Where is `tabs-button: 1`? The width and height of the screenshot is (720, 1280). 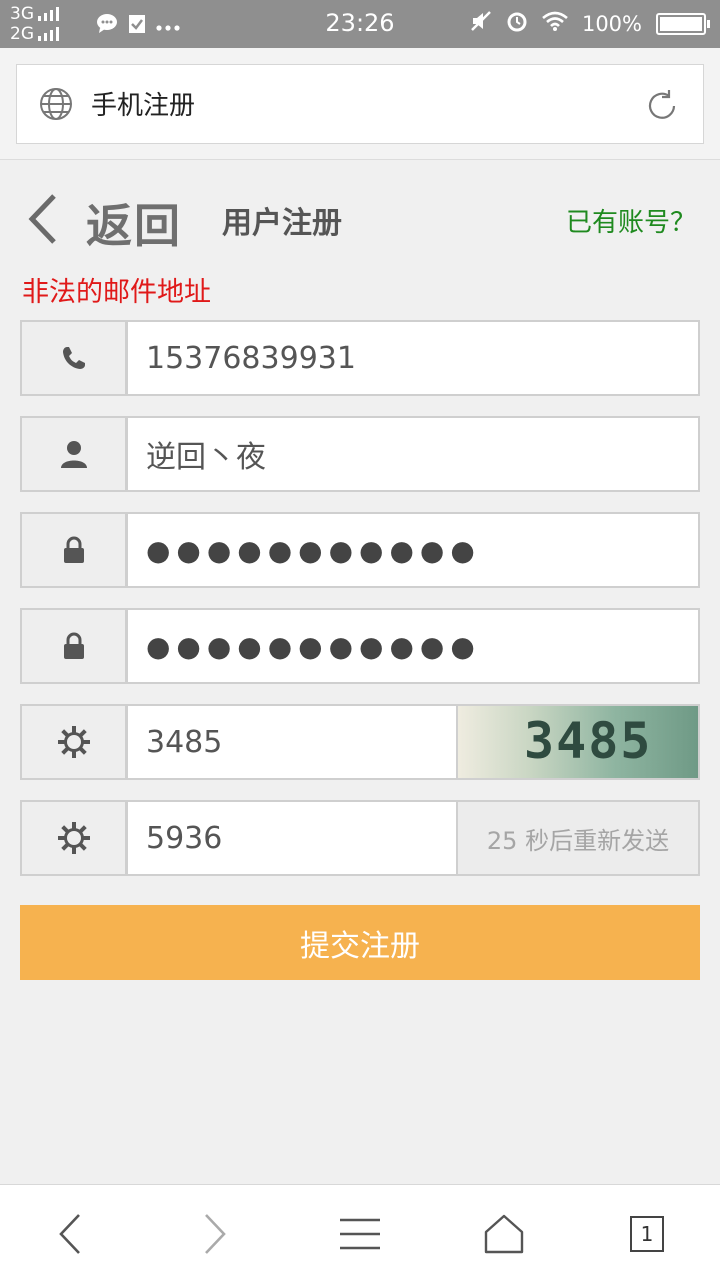 tabs-button: 1 is located at coordinates (647, 1234).